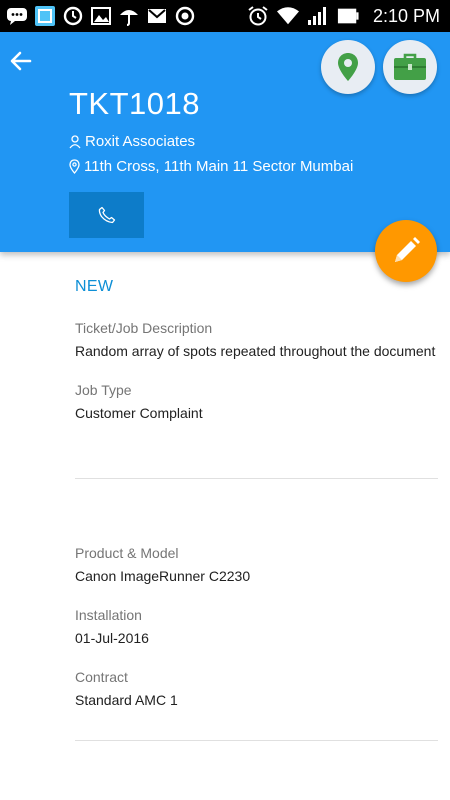 This screenshot has height=800, width=450. I want to click on image-icon, so click(101, 16).